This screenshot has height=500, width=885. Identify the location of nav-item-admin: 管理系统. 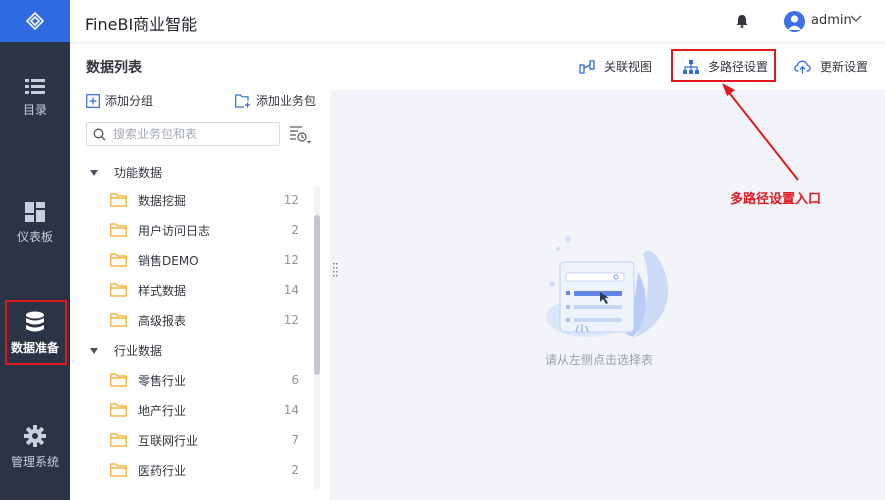
(35, 447).